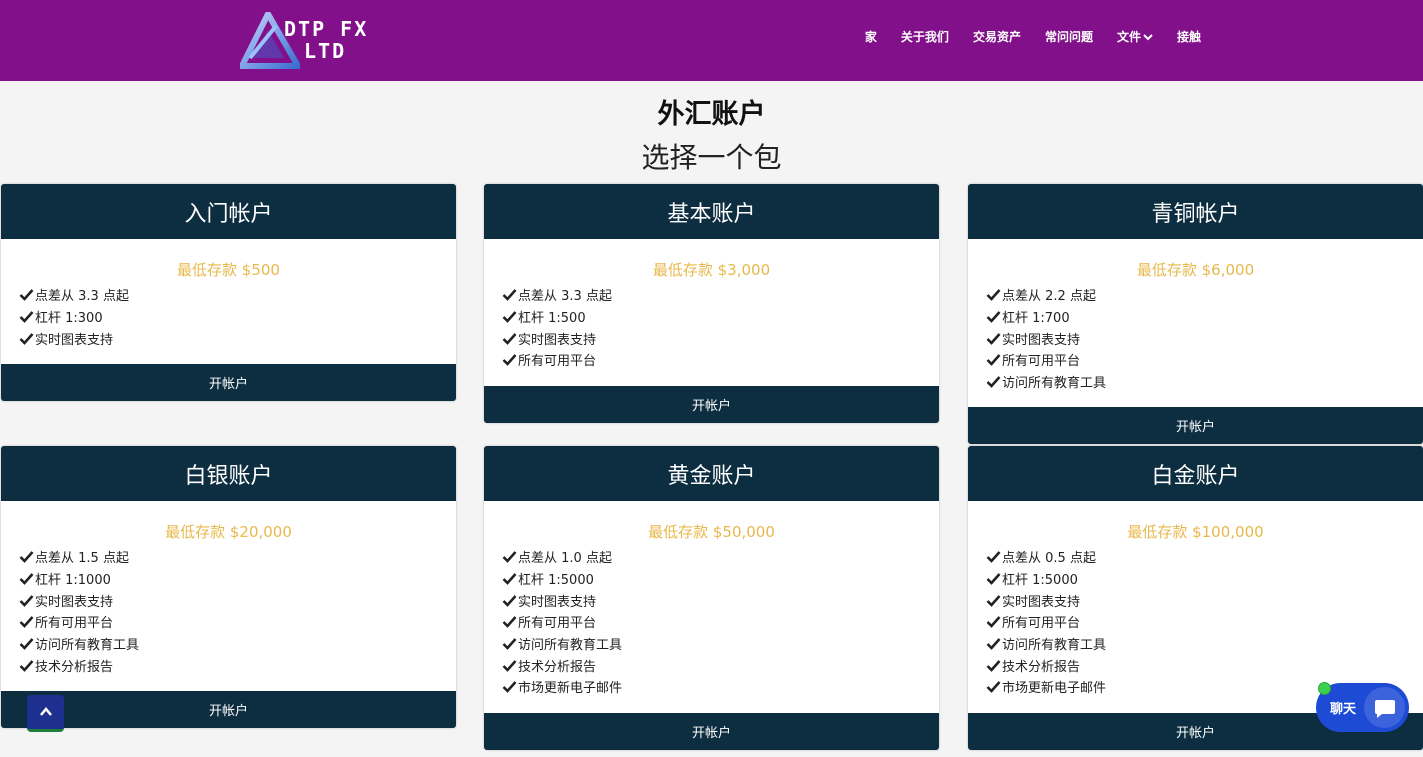 The height and width of the screenshot is (757, 1423). What do you see at coordinates (1040, 581) in the screenshot?
I see `feature-label: 杠杆 1:5000` at bounding box center [1040, 581].